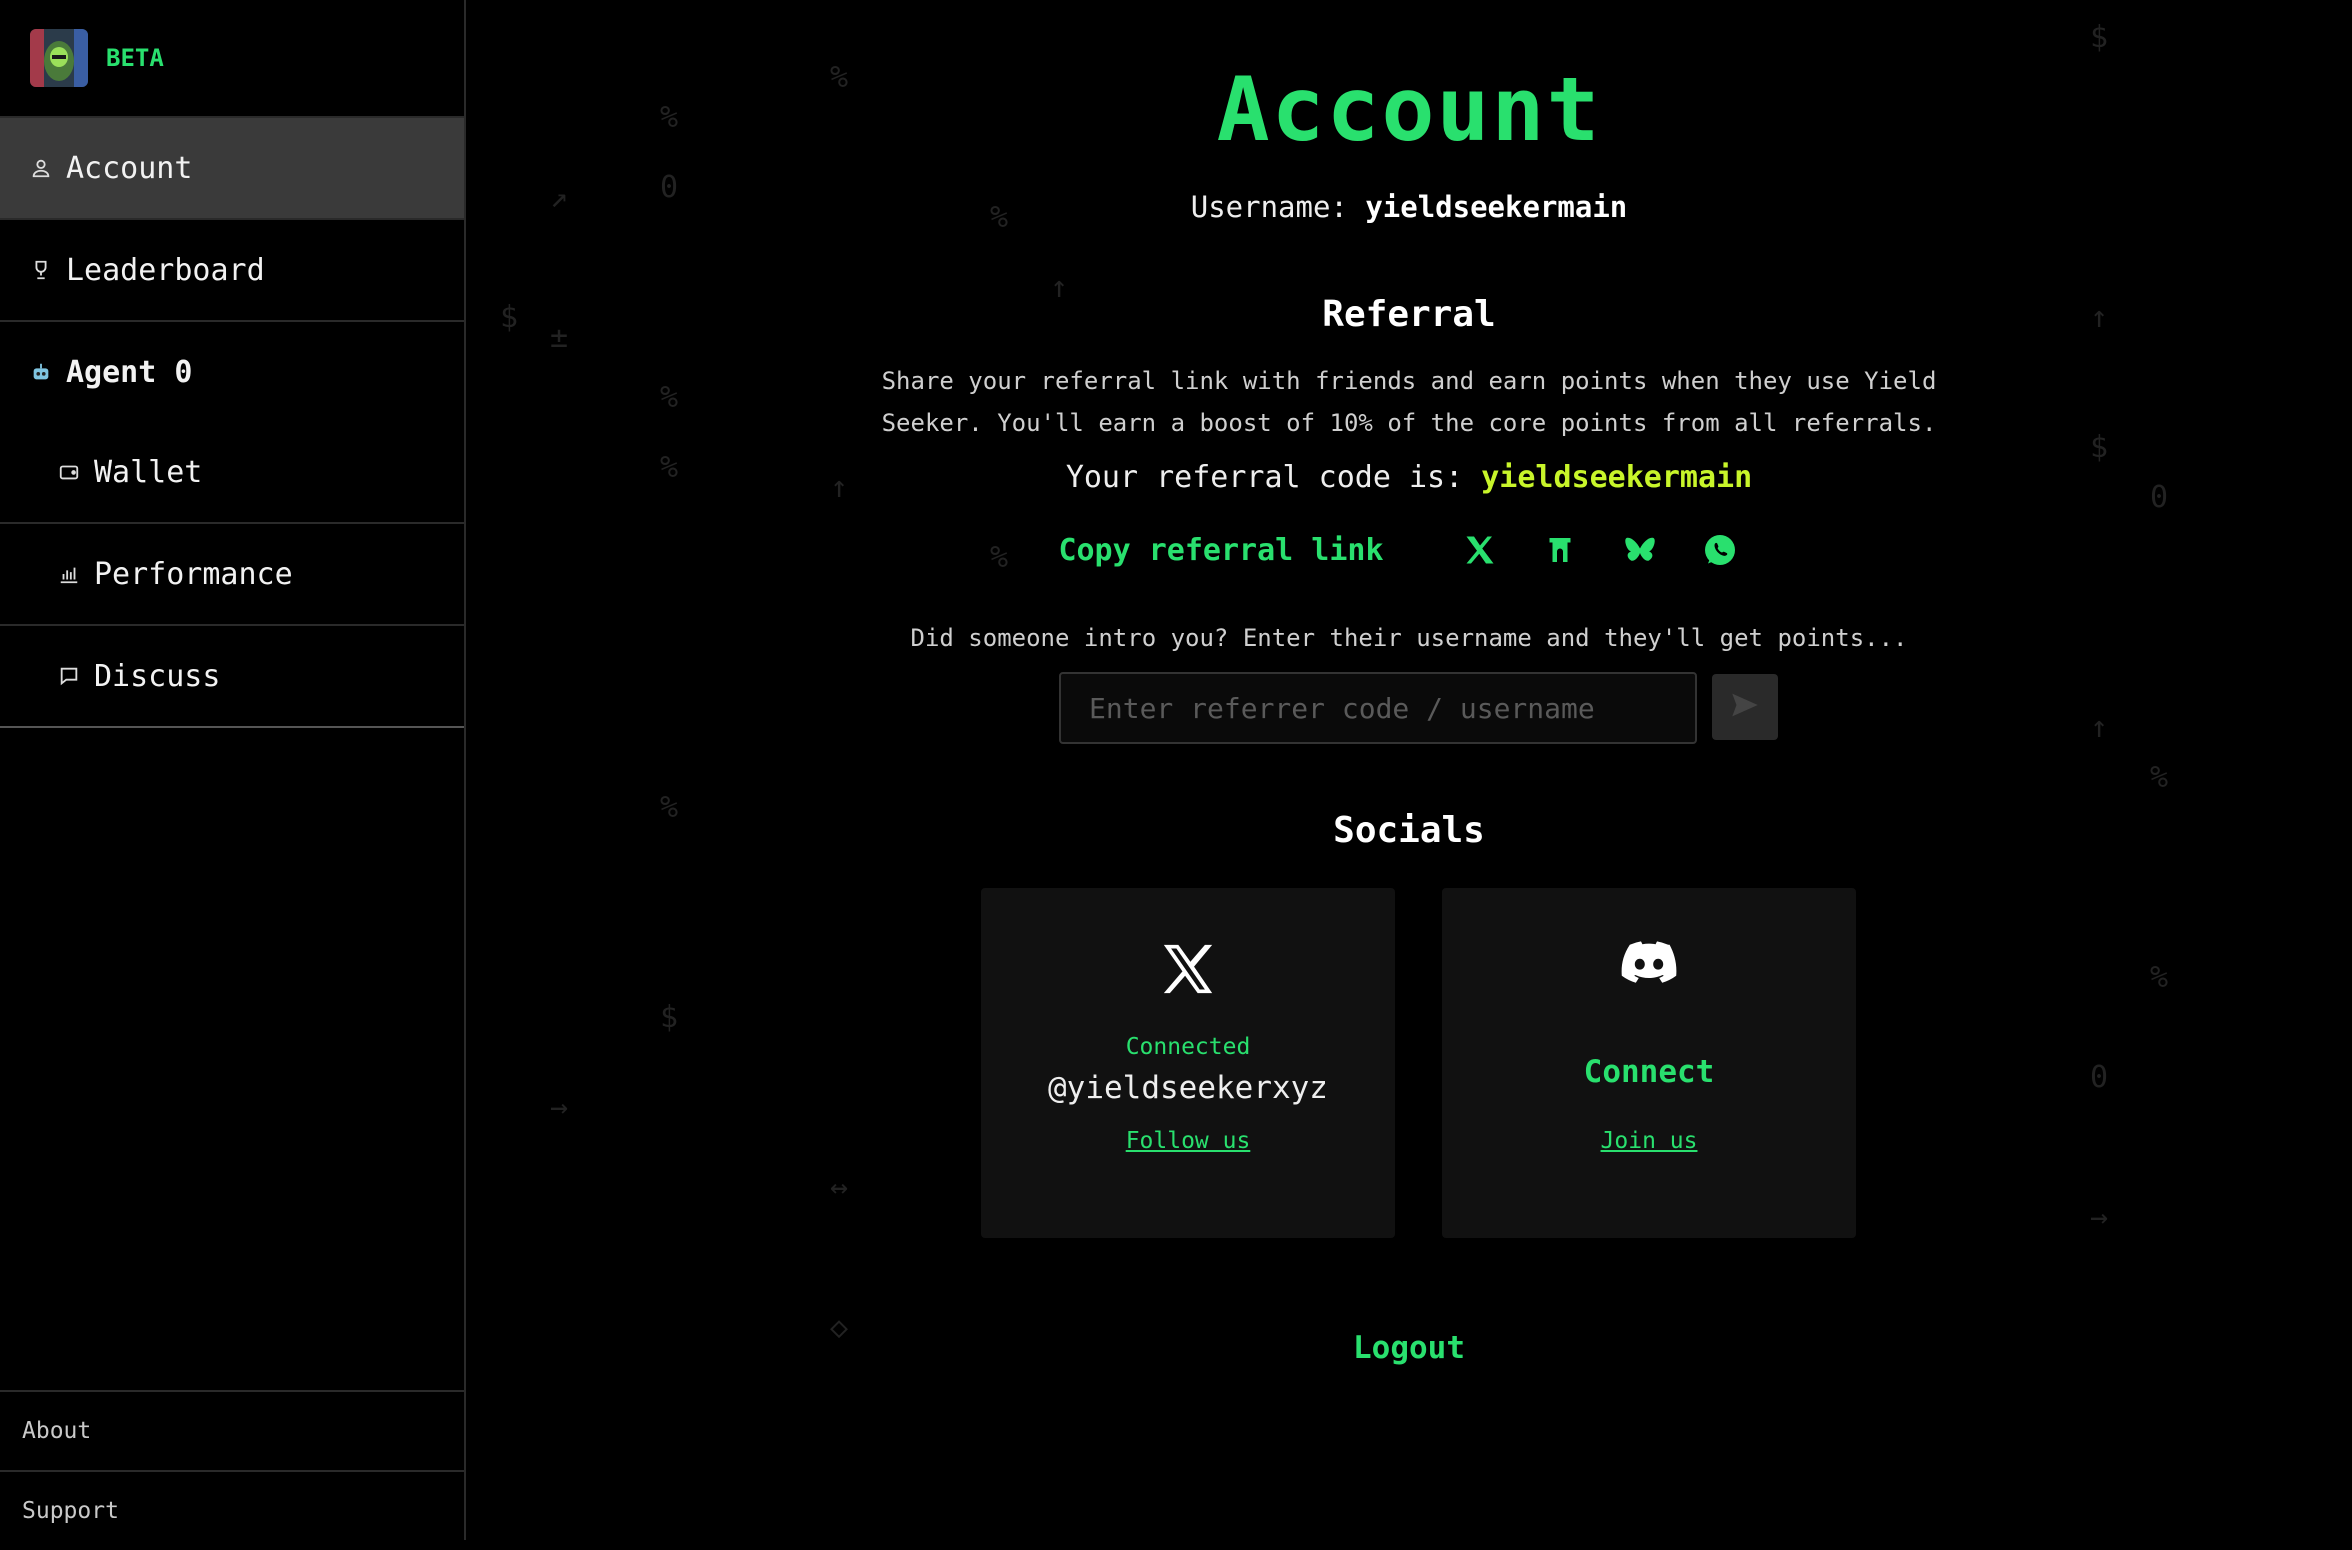 The width and height of the screenshot is (2352, 1550). Describe the element at coordinates (1220, 550) in the screenshot. I see `copy-referral-link-button: Copy referral link` at that location.